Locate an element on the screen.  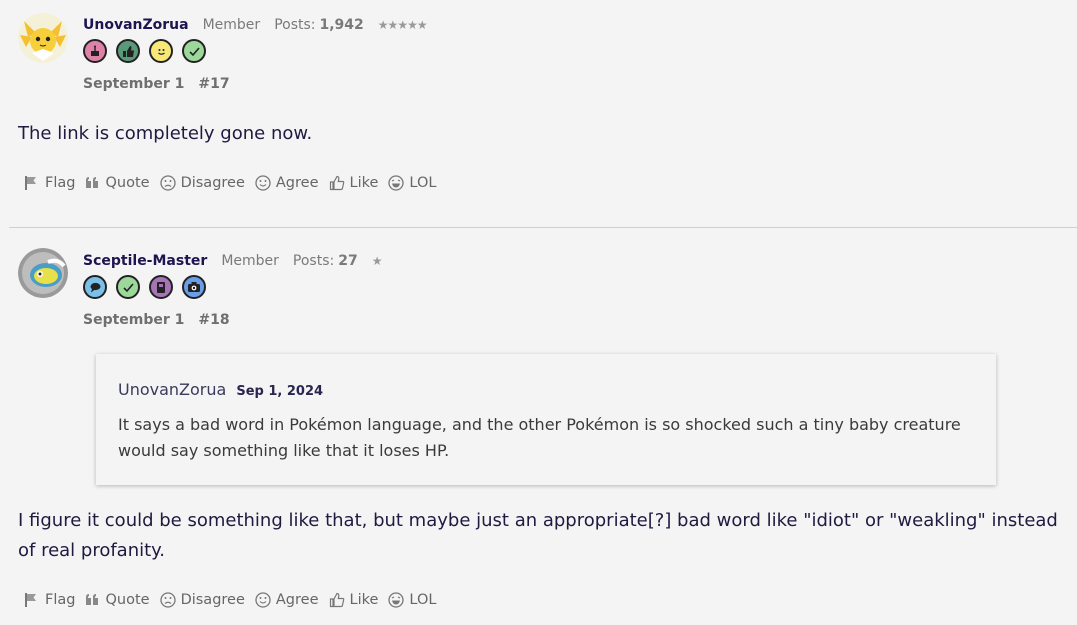
speech-bubble-badge-icon is located at coordinates (95, 287).